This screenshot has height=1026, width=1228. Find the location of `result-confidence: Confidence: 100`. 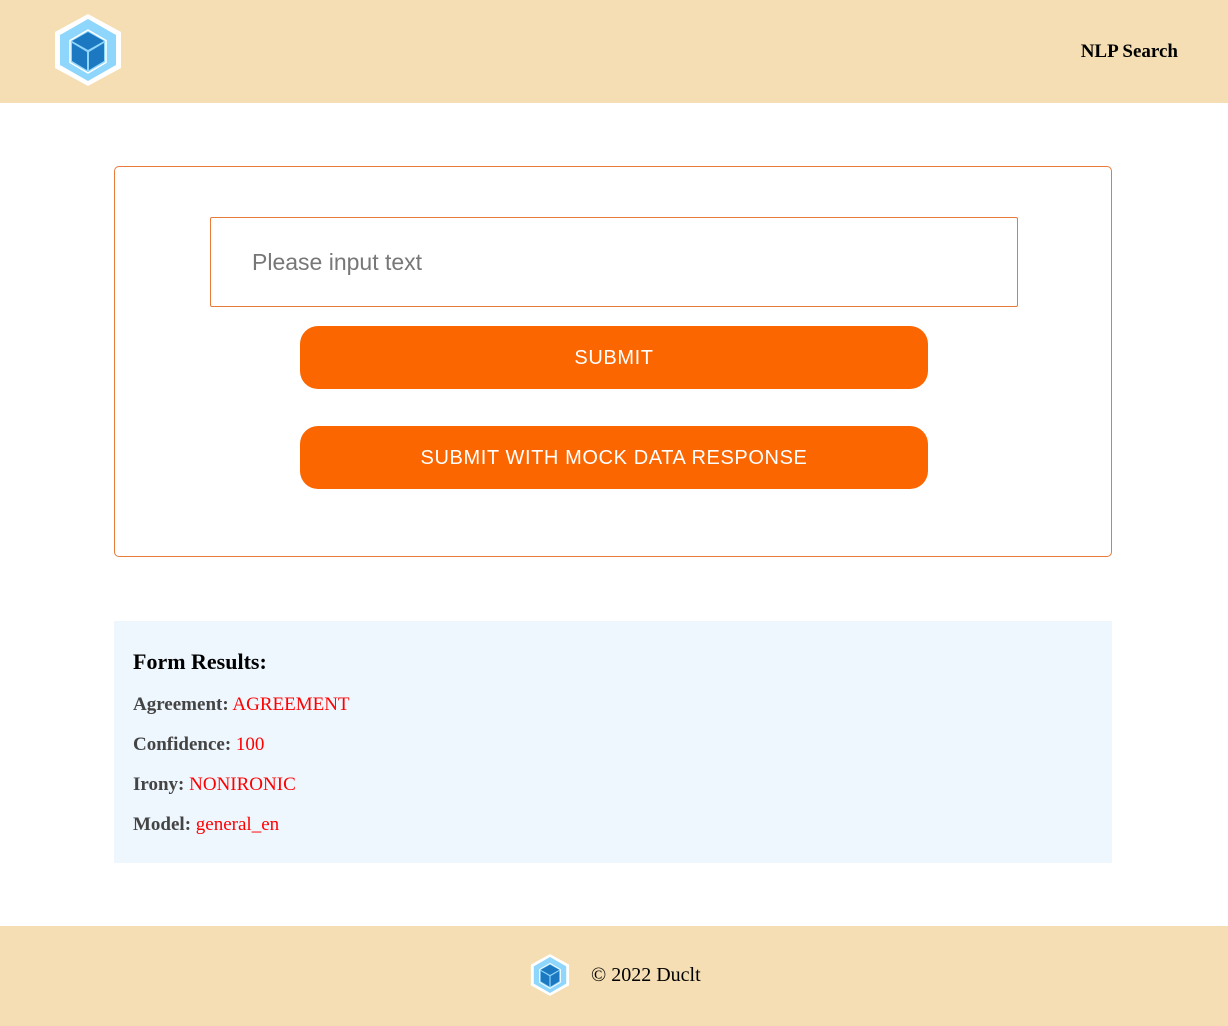

result-confidence: Confidence: 100 is located at coordinates (198, 745).